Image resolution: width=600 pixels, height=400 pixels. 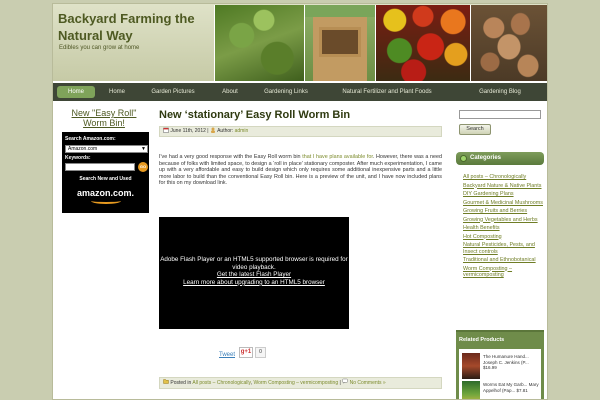 What do you see at coordinates (300, 131) in the screenshot?
I see `post-meta: June 11th, 2012 | Author: admin` at bounding box center [300, 131].